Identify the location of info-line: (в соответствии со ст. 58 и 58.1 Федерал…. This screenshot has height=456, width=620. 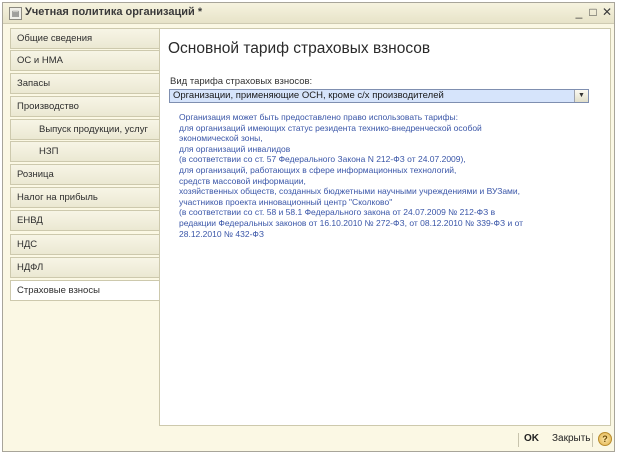
(337, 212).